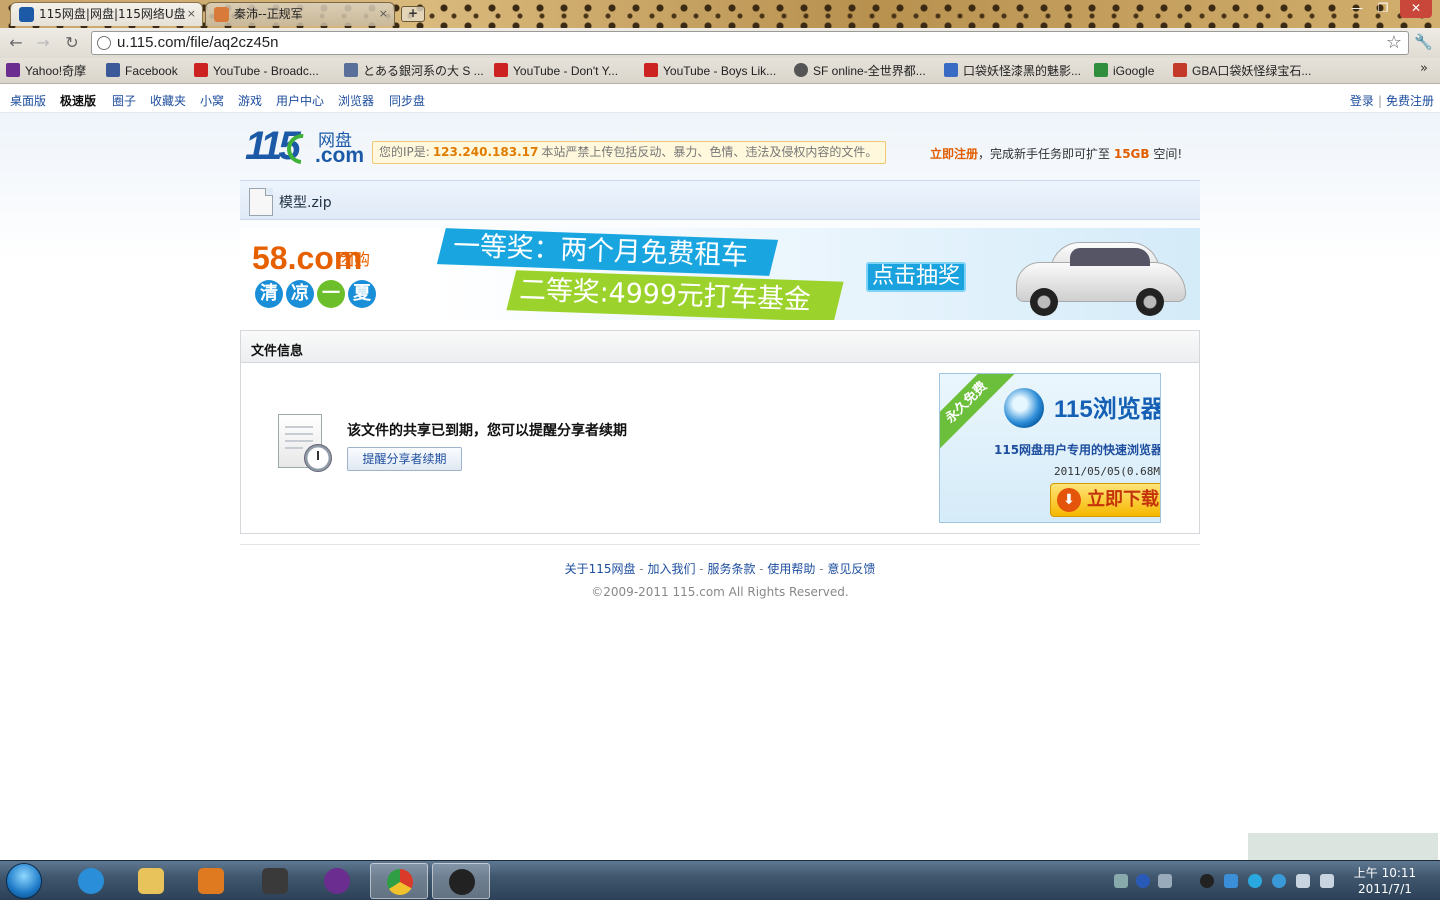  I want to click on sync-tray-icon, so click(1279, 881).